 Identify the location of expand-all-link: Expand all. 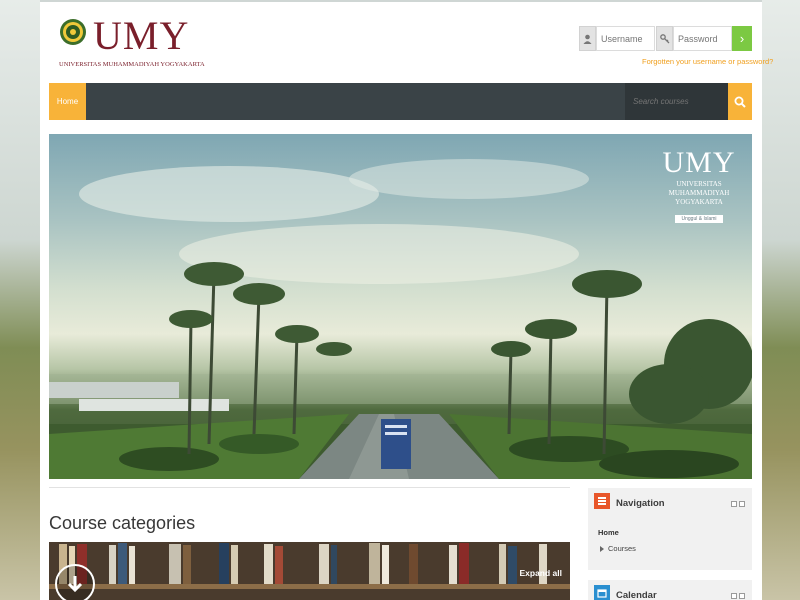
(540, 573).